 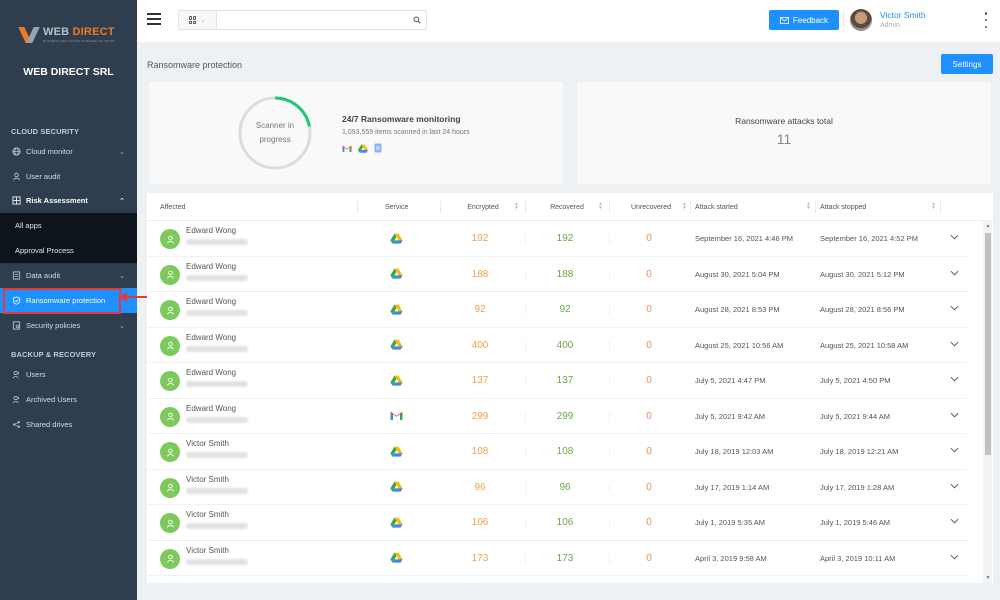 What do you see at coordinates (28, 225) in the screenshot?
I see `sidebar-subitem-label: All apps` at bounding box center [28, 225].